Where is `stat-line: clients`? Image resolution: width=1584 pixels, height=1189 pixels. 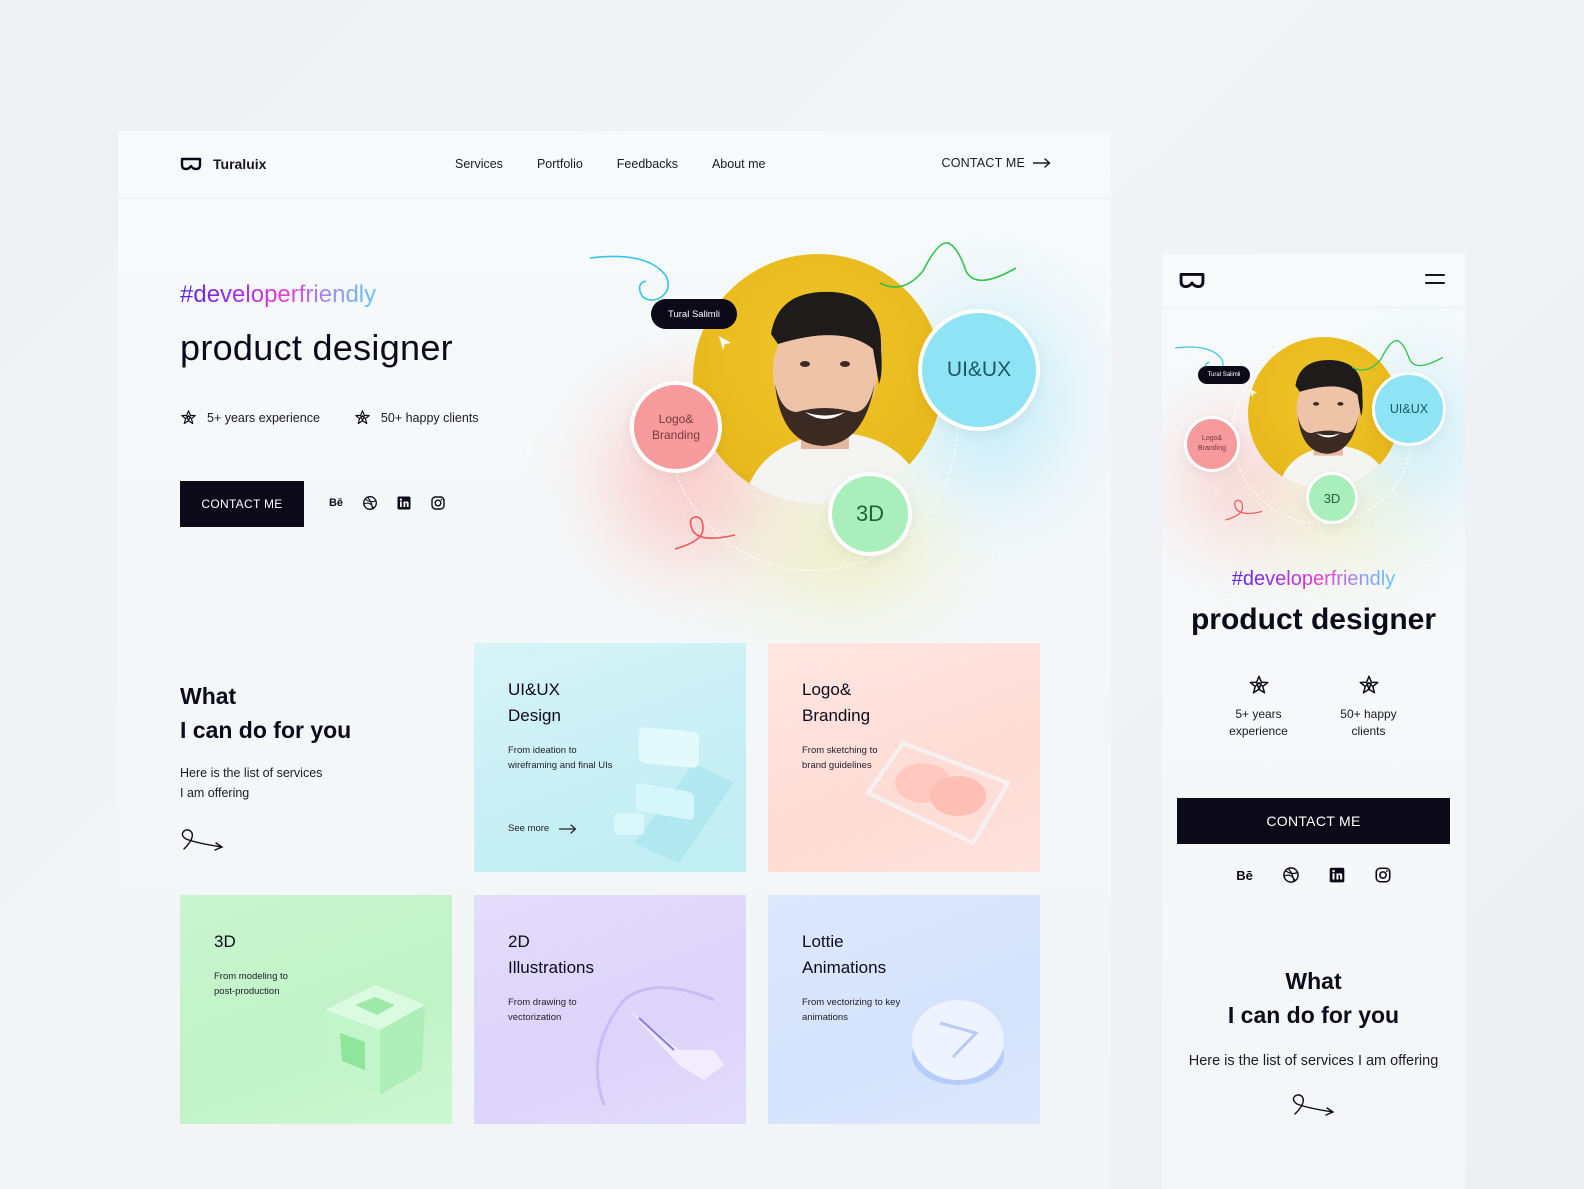 stat-line: clients is located at coordinates (1368, 731).